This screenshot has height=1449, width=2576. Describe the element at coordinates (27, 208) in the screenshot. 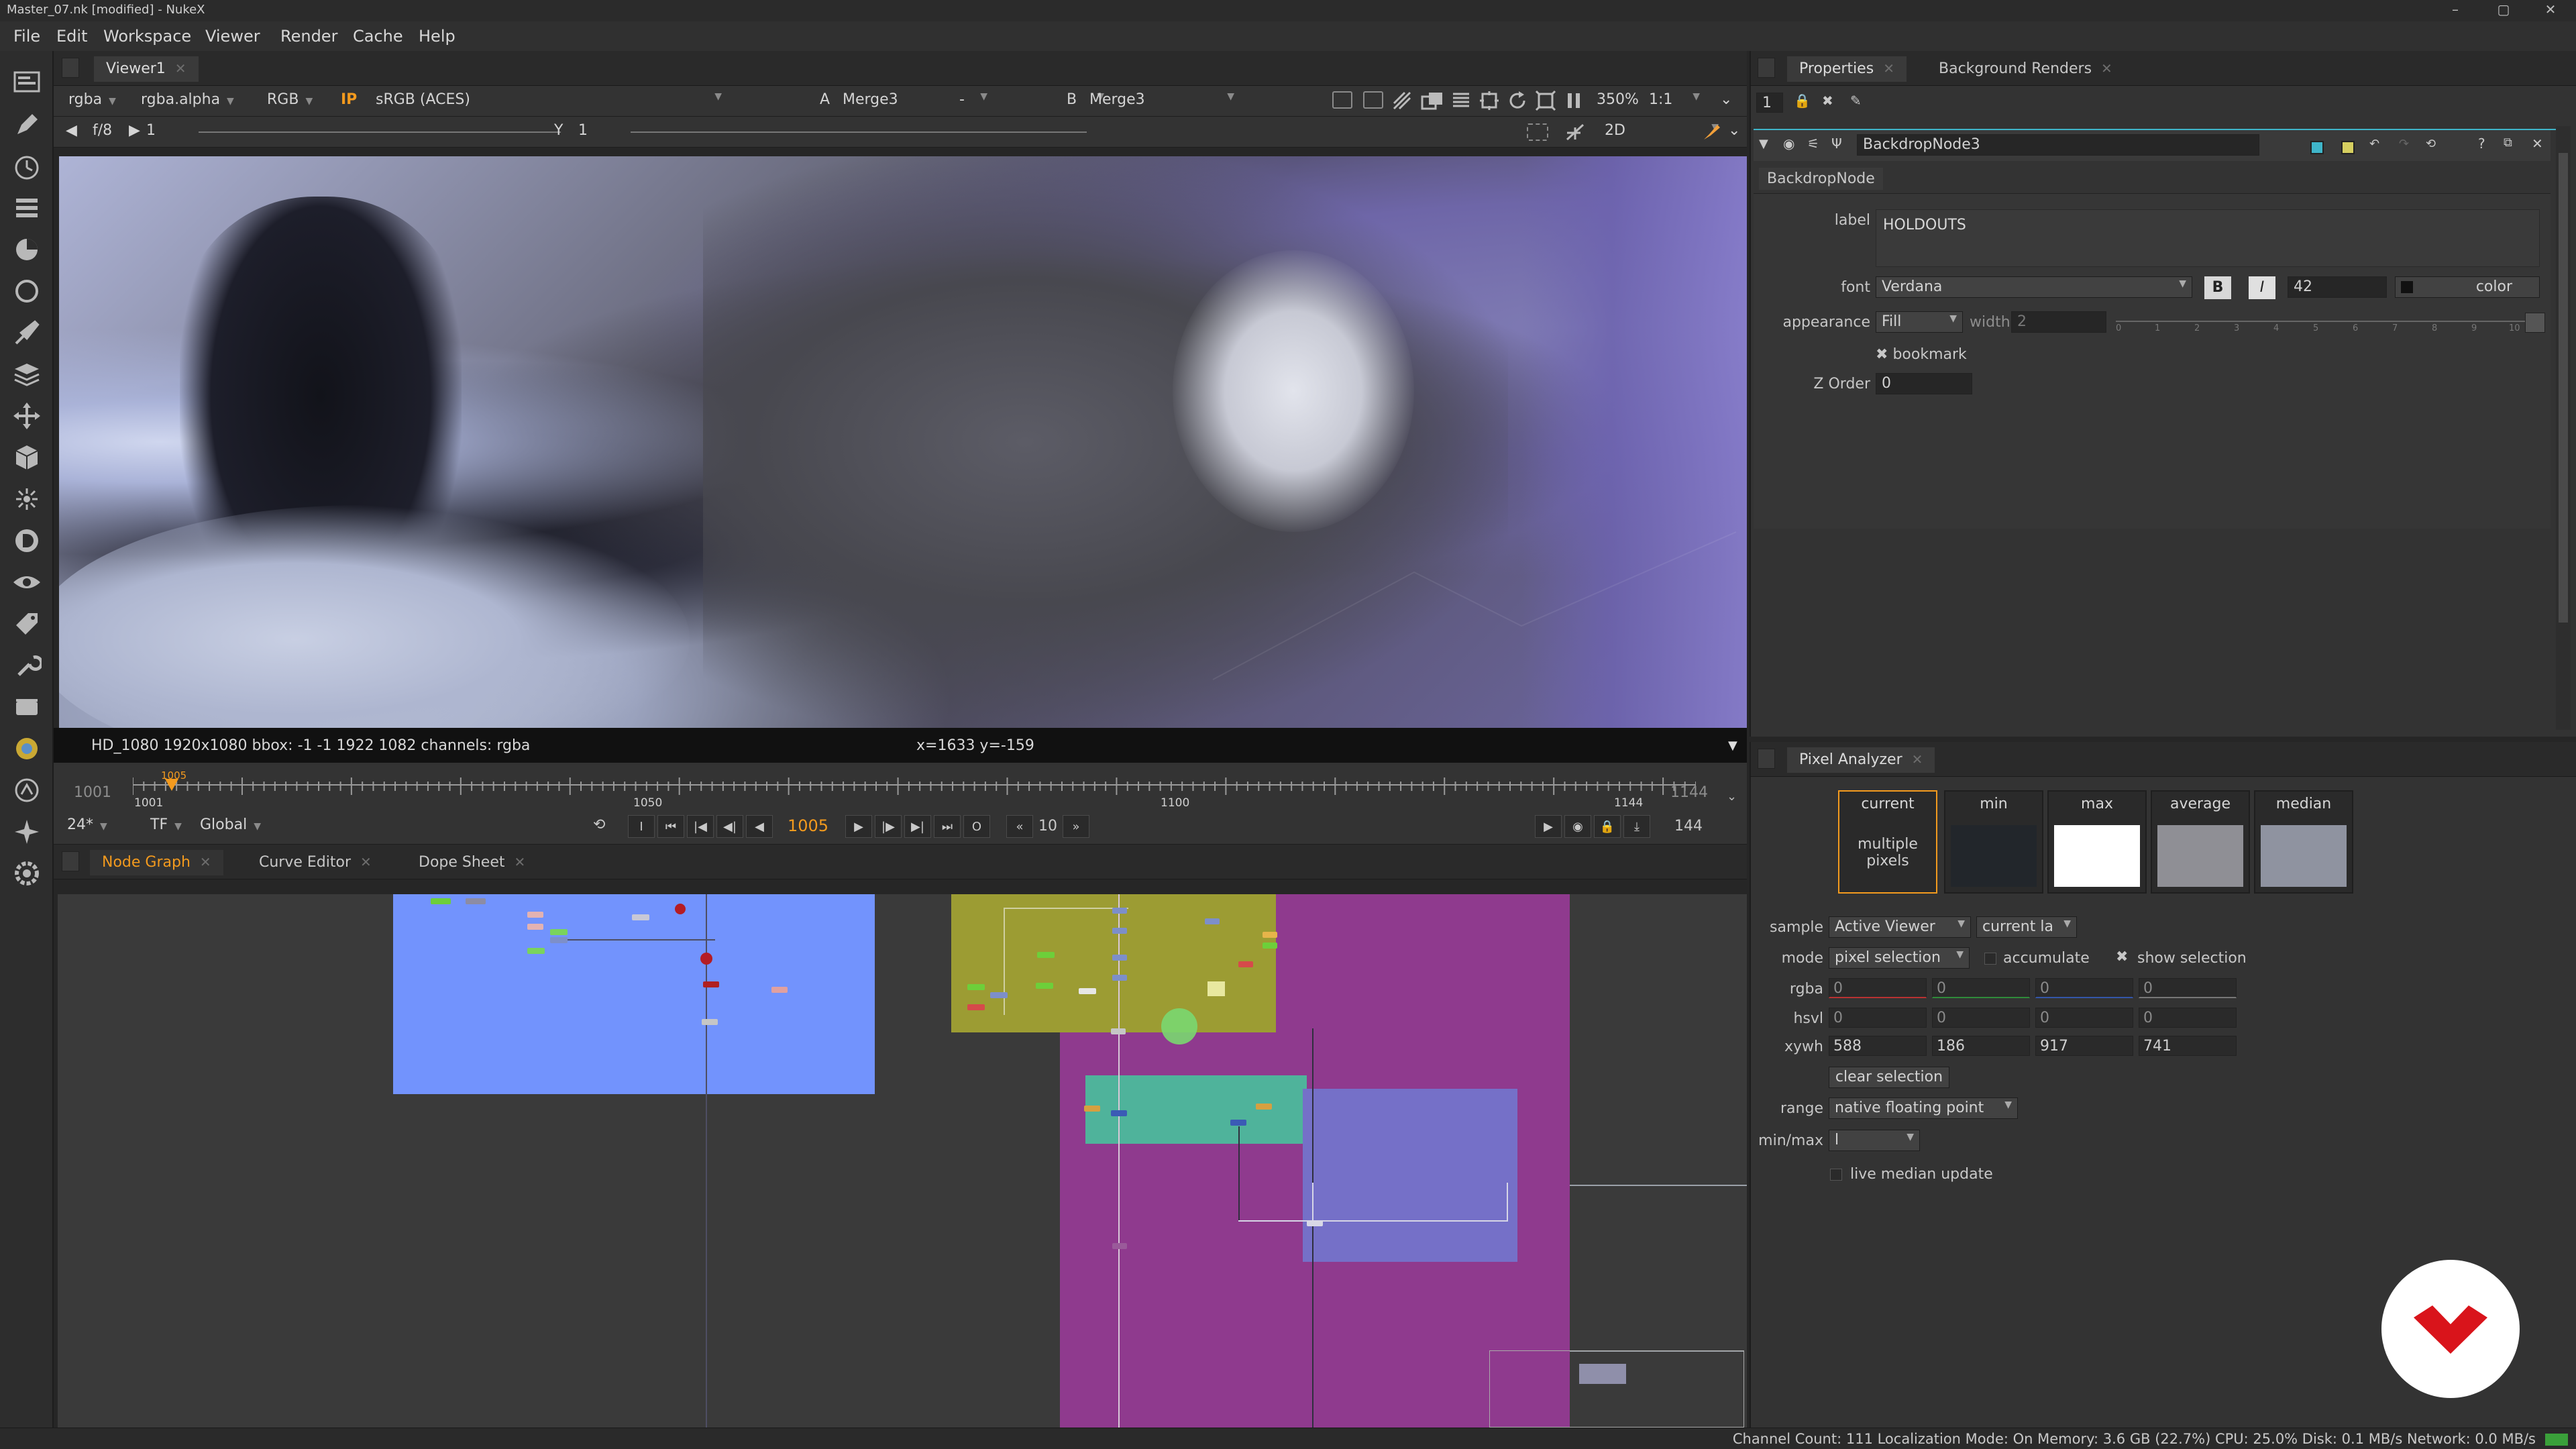

I see `channel-icon` at that location.